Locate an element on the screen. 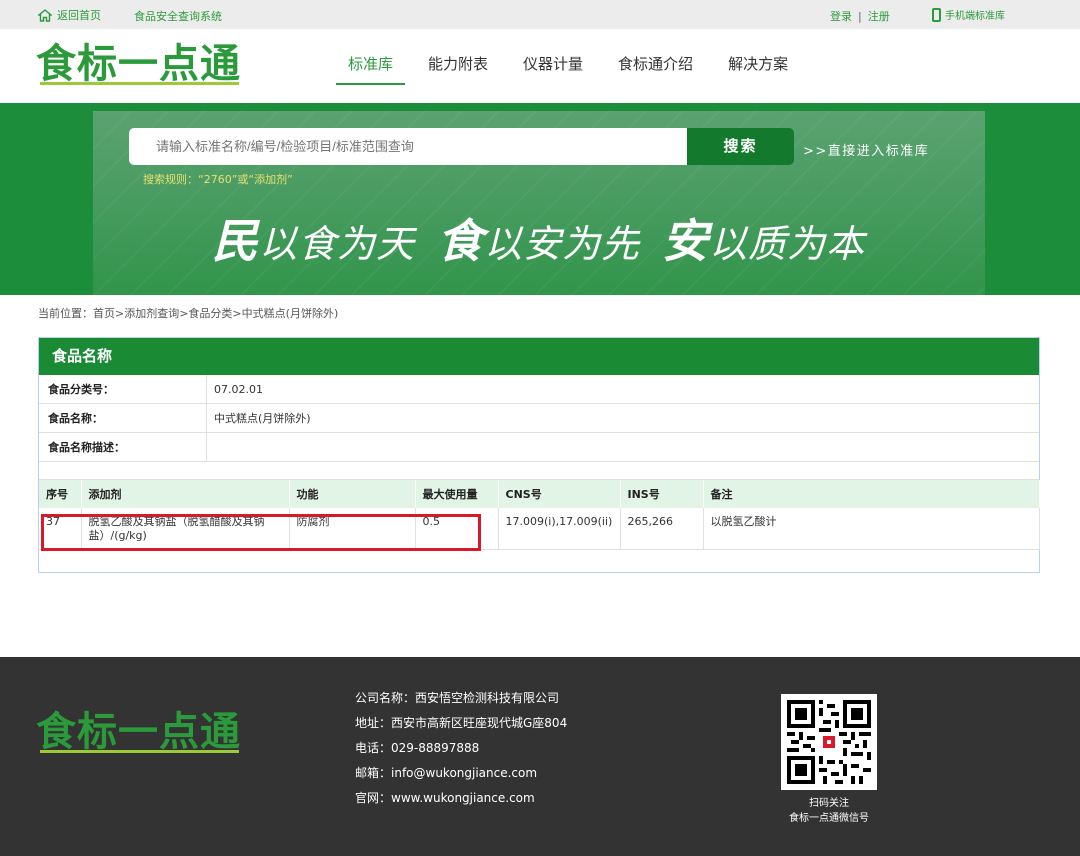  slogan-rest-1: 以食为天 is located at coordinates (337, 244).